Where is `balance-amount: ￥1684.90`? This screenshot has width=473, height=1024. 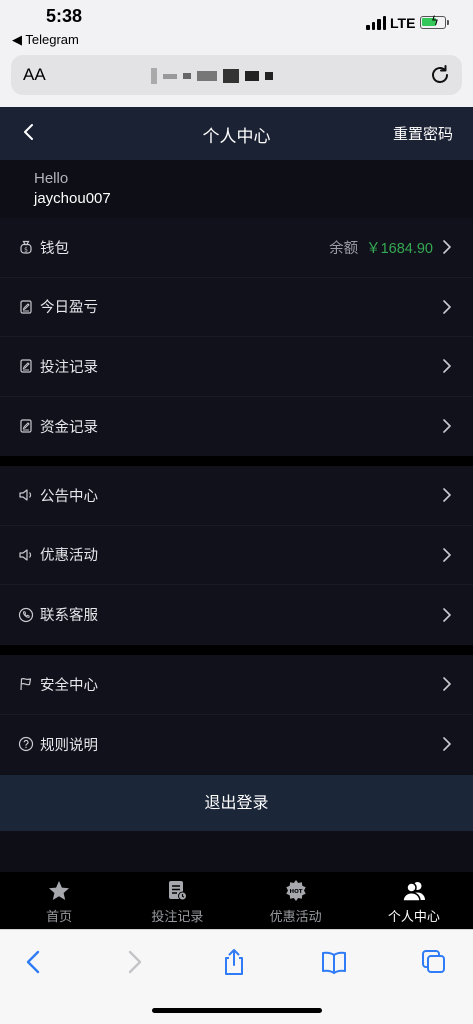
balance-amount: ￥1684.90 is located at coordinates (399, 248).